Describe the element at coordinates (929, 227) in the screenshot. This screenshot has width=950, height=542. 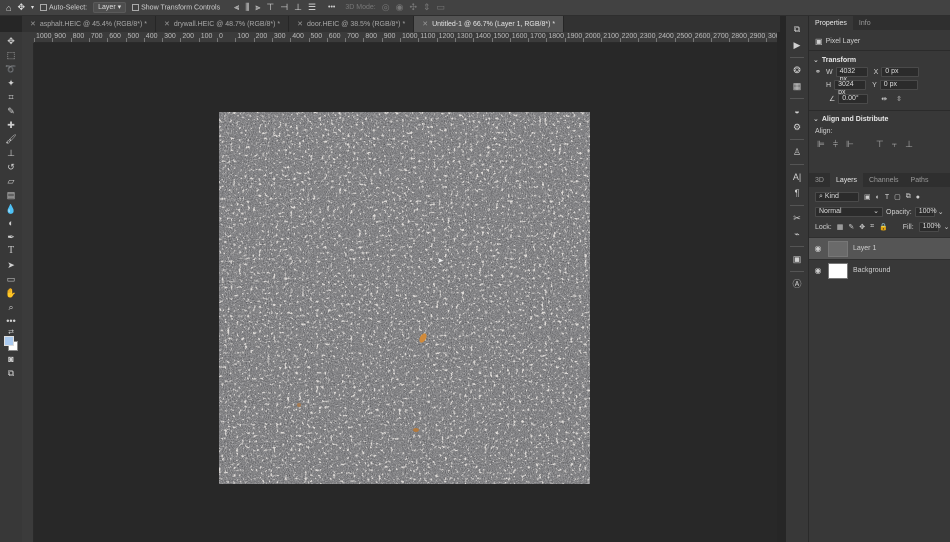
I see `fill-field: 100%` at that location.